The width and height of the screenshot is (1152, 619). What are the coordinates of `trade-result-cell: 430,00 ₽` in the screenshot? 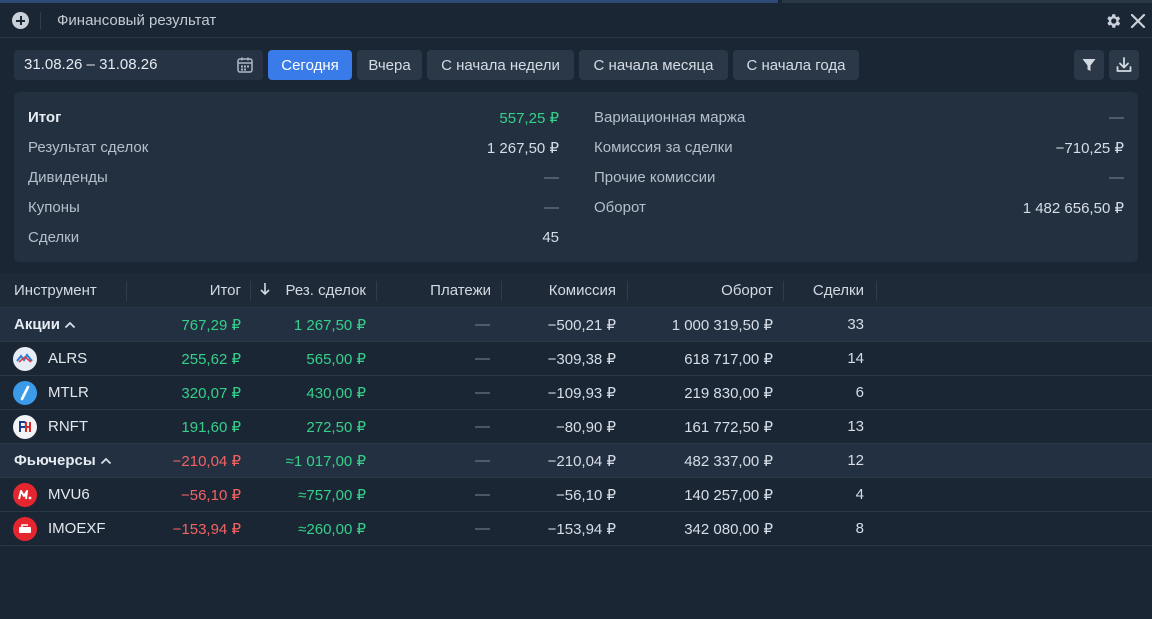 It's located at (336, 393).